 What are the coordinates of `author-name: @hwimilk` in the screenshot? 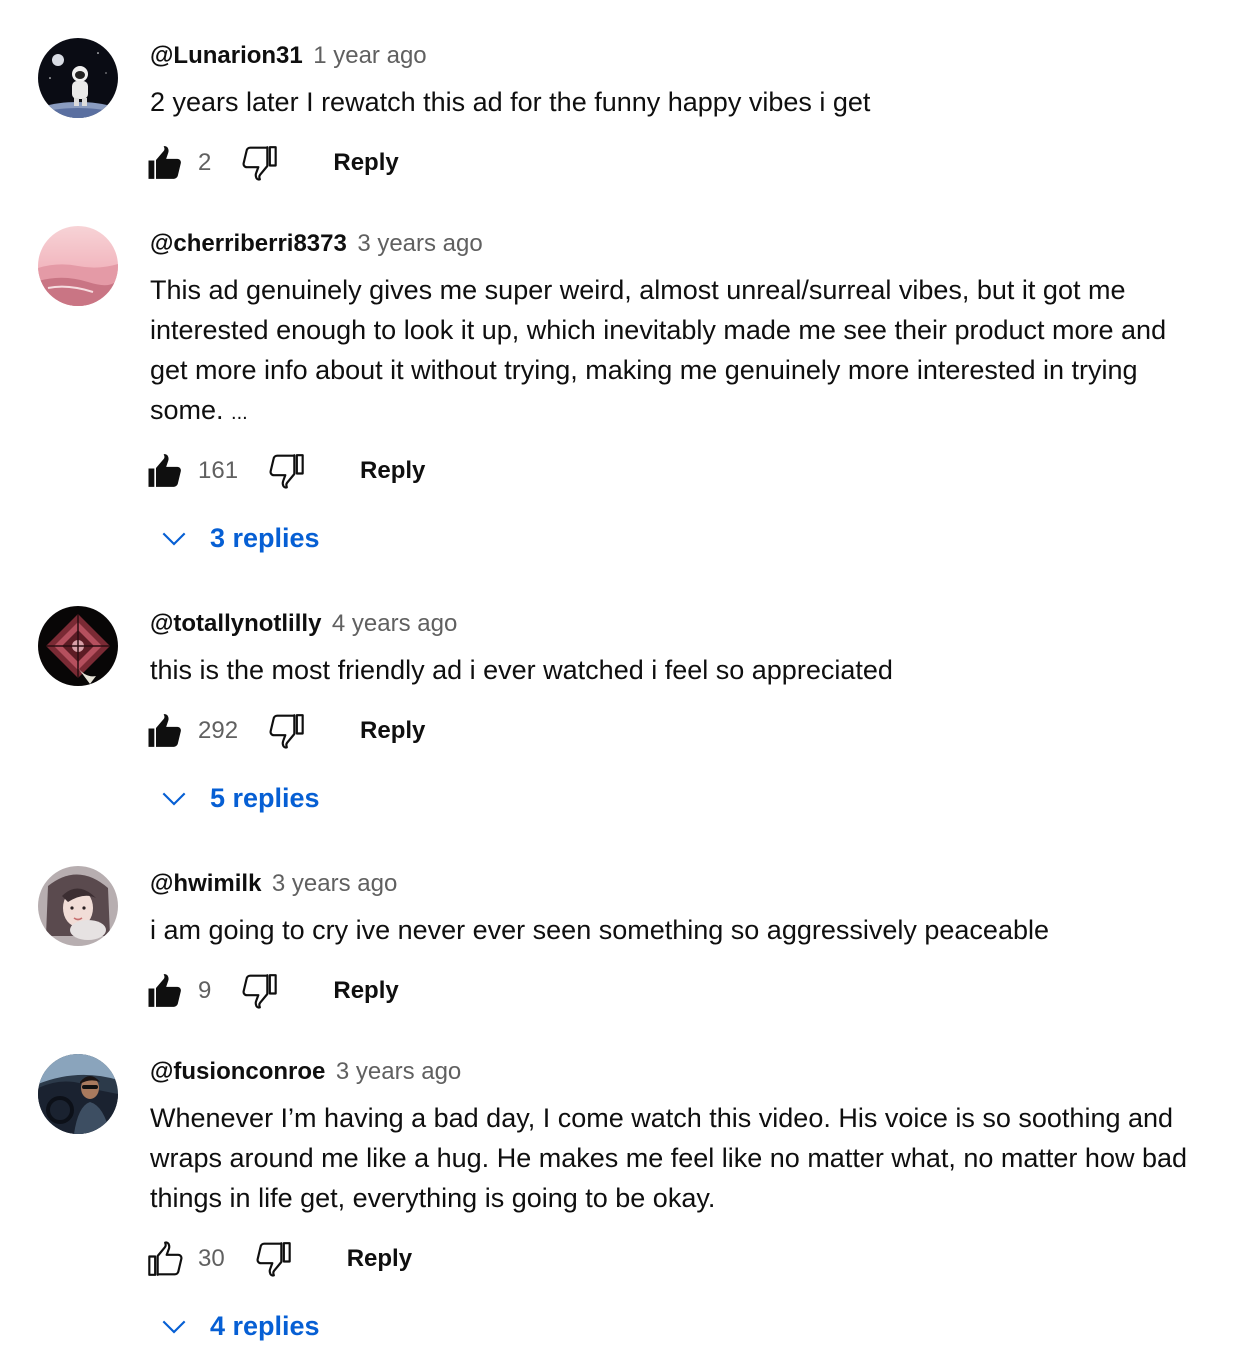 It's located at (205, 883).